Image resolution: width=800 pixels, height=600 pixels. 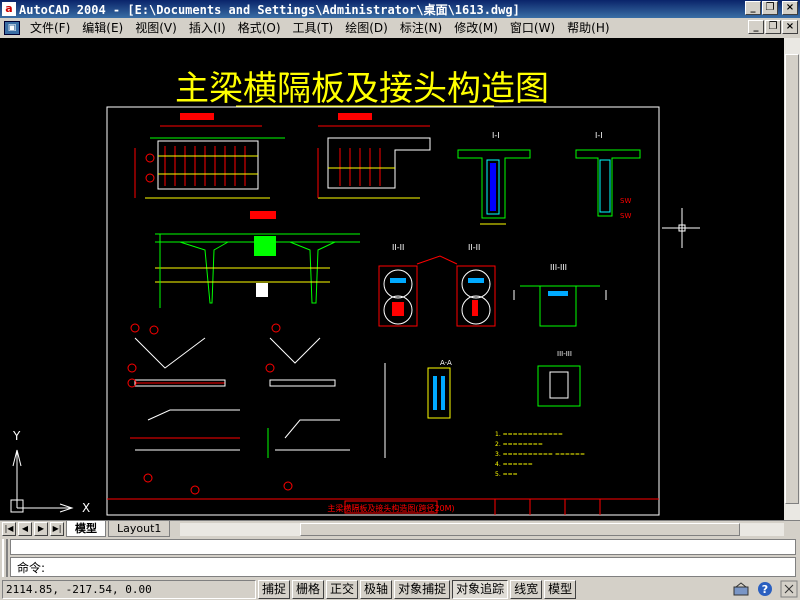 I want to click on lineweight-button: 线宽, so click(x=526, y=589).